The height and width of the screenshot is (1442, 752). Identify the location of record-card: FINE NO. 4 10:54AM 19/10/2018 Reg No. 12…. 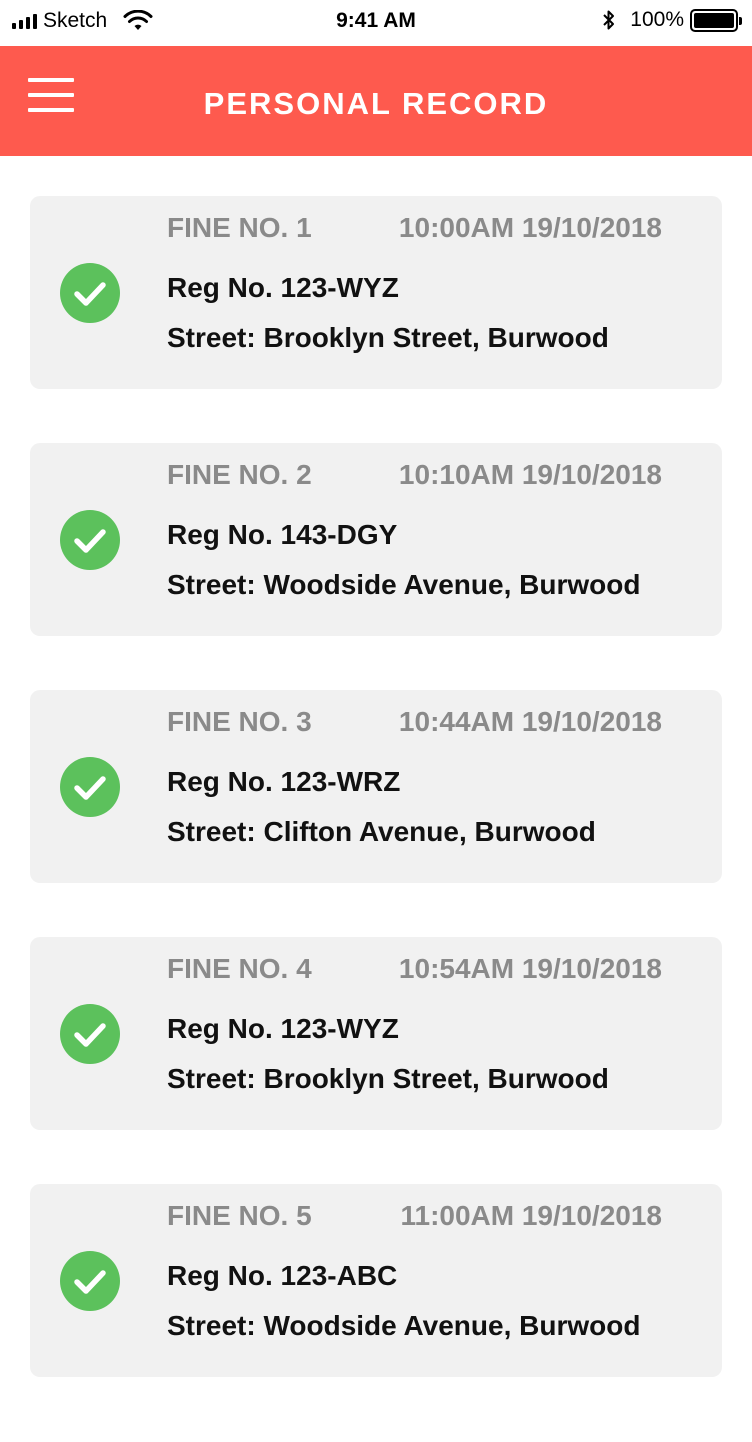
(376, 1033).